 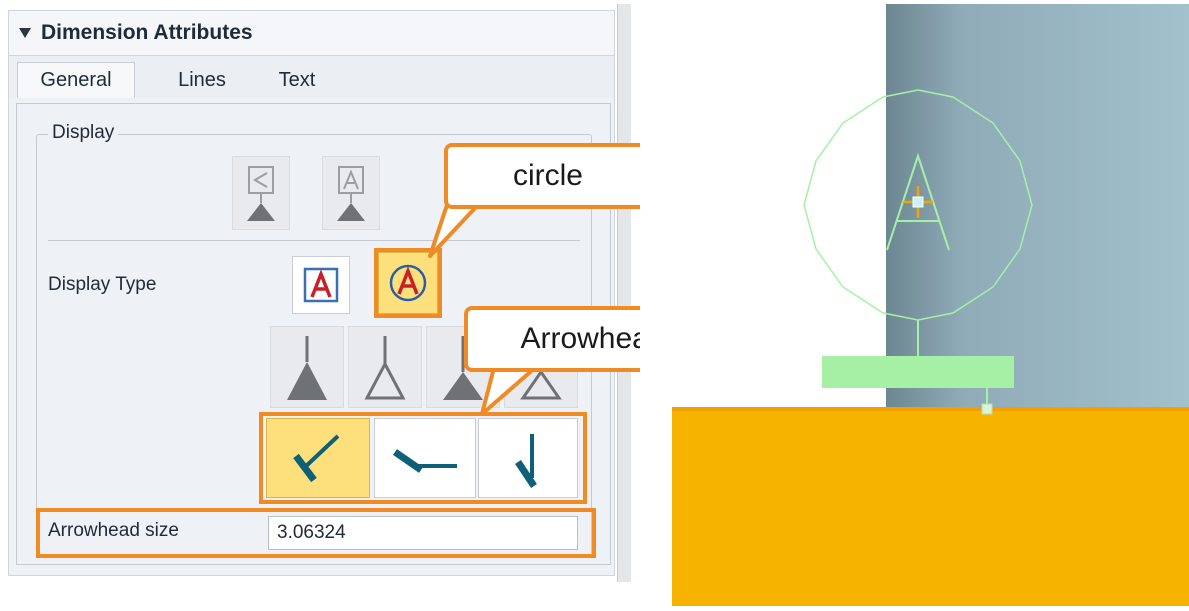 I want to click on filled-triangle-icon, so click(x=307, y=368).